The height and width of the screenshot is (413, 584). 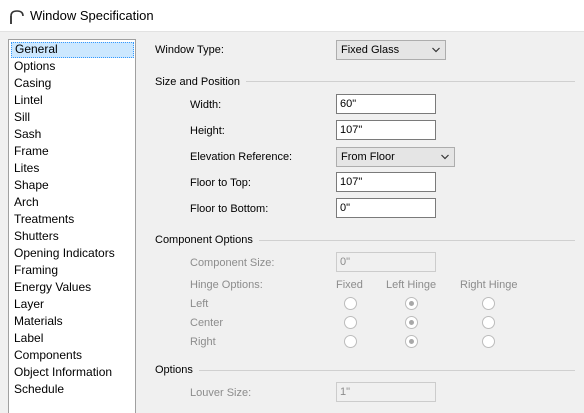 I want to click on sidebar-item-label: Label, so click(x=72, y=339).